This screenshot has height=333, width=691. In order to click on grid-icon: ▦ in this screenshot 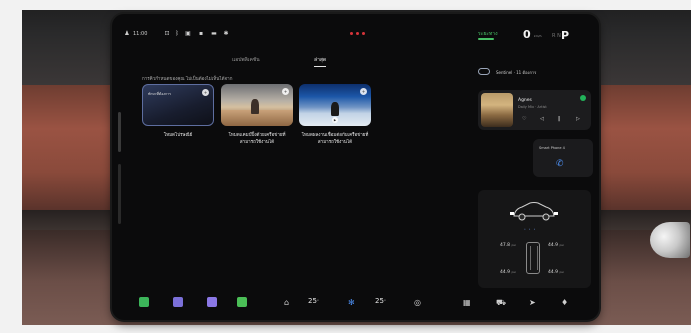, I will do `click(467, 302)`.